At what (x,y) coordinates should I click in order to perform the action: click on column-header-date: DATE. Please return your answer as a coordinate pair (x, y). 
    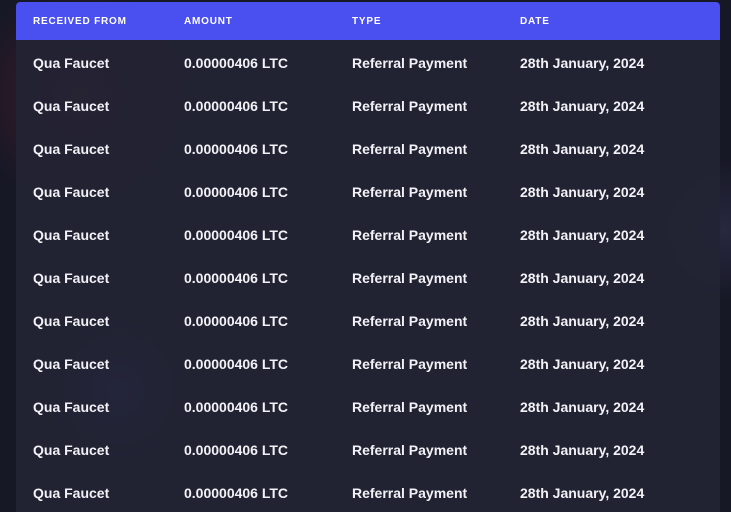
    Looking at the image, I should click on (535, 21).